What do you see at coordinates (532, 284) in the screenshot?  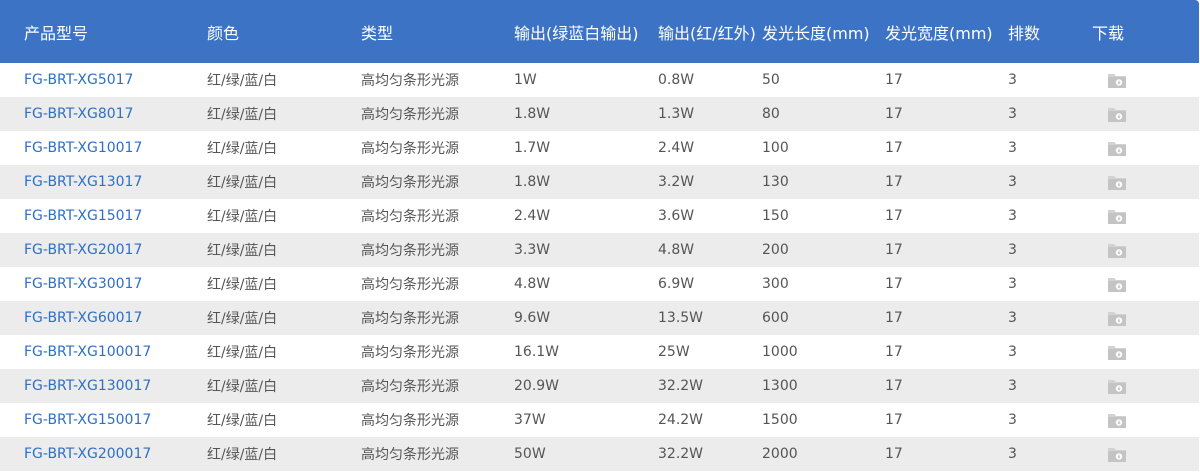 I see `output-gbw-cell: 4.8W` at bounding box center [532, 284].